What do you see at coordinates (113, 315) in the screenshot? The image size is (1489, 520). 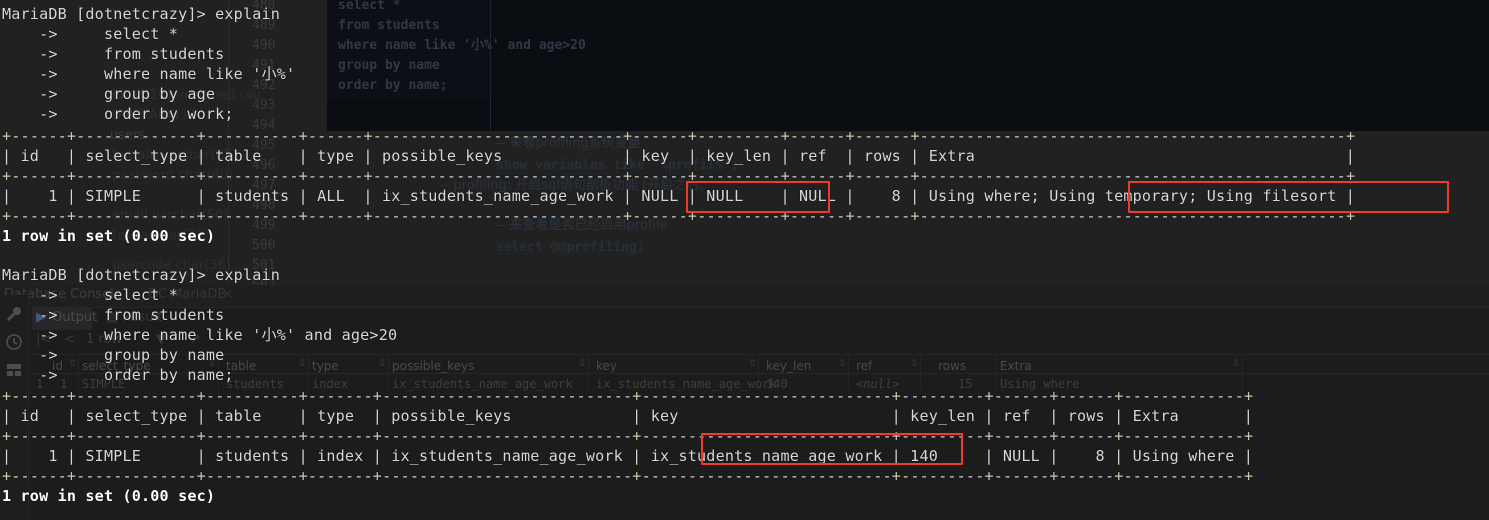 I see `terminal-line-from-2: -> from students` at bounding box center [113, 315].